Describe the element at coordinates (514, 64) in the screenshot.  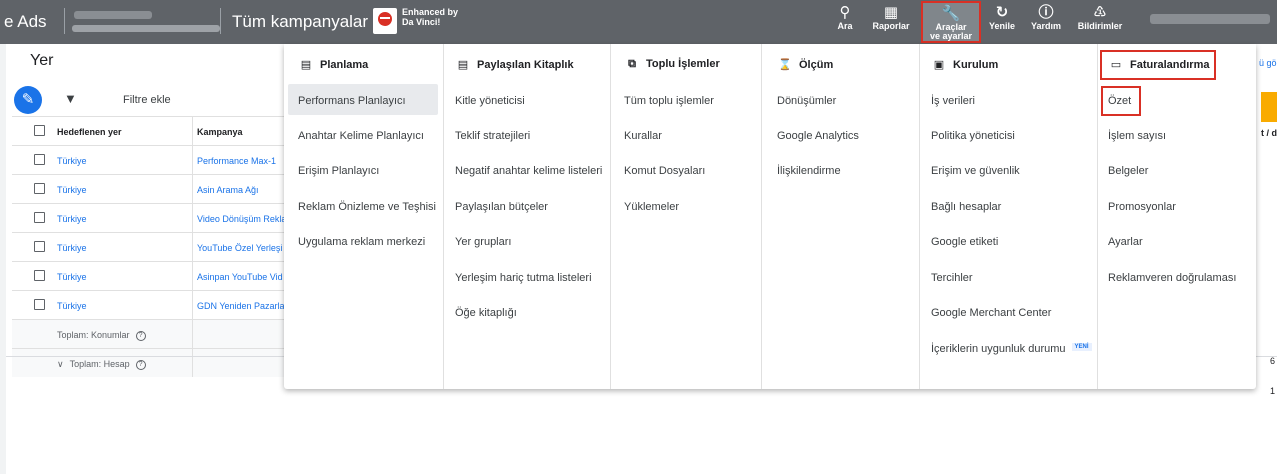
I see `menu-column-title: ▤ Paylaşılan Kitaplık` at that location.